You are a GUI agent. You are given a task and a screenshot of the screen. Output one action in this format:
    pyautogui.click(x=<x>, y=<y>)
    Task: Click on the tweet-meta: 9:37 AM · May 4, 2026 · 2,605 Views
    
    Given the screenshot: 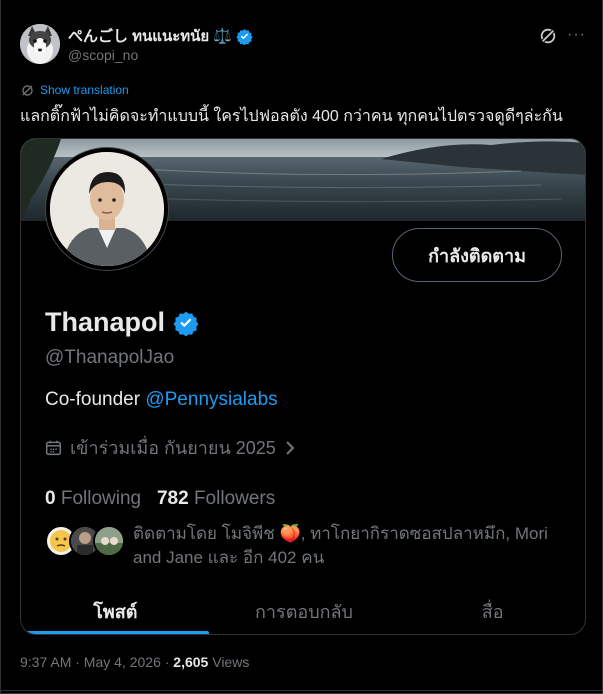 What is the action you would take?
    pyautogui.click(x=134, y=662)
    